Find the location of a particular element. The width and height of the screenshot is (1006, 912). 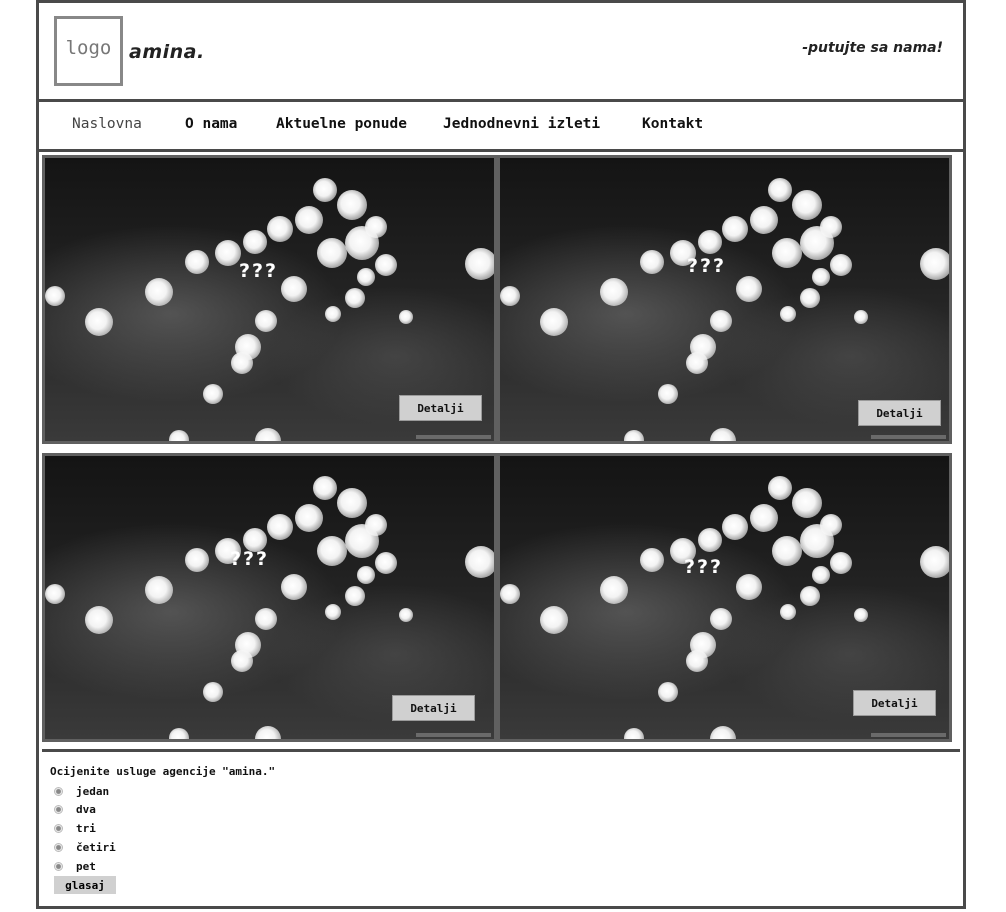

nav-item-jednodnevni-izleti: Jednodnevni izleti is located at coordinates (521, 124).